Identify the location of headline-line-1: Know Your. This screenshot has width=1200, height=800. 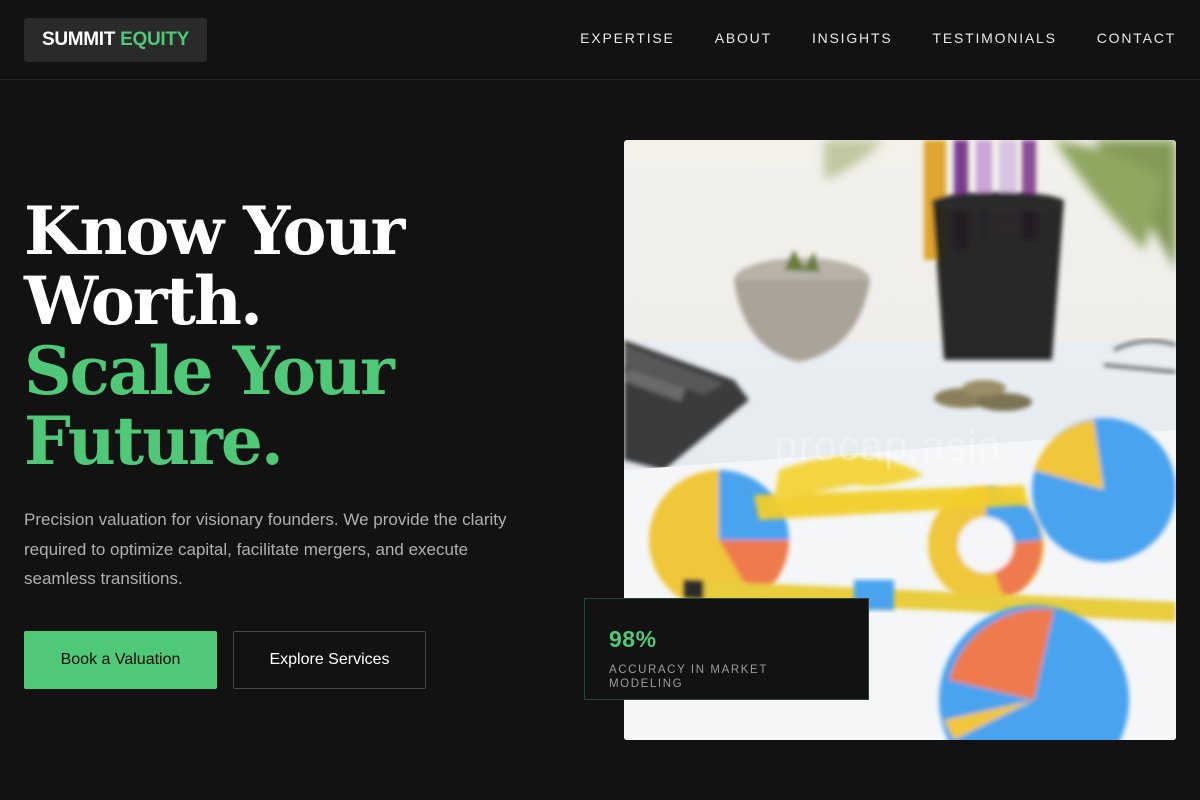
(214, 231).